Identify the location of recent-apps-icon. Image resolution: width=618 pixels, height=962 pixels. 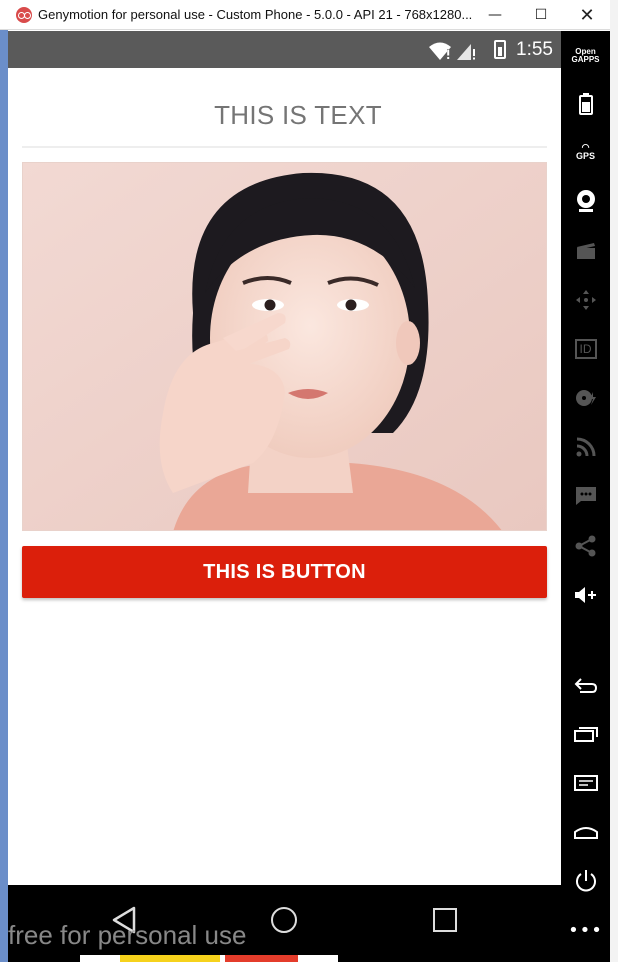
(445, 920).